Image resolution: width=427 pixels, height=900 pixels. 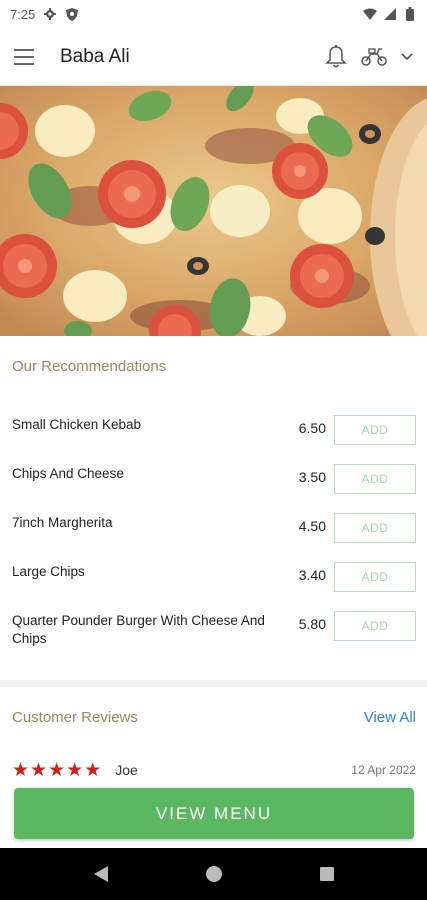 I want to click on signal-icon, so click(x=390, y=14).